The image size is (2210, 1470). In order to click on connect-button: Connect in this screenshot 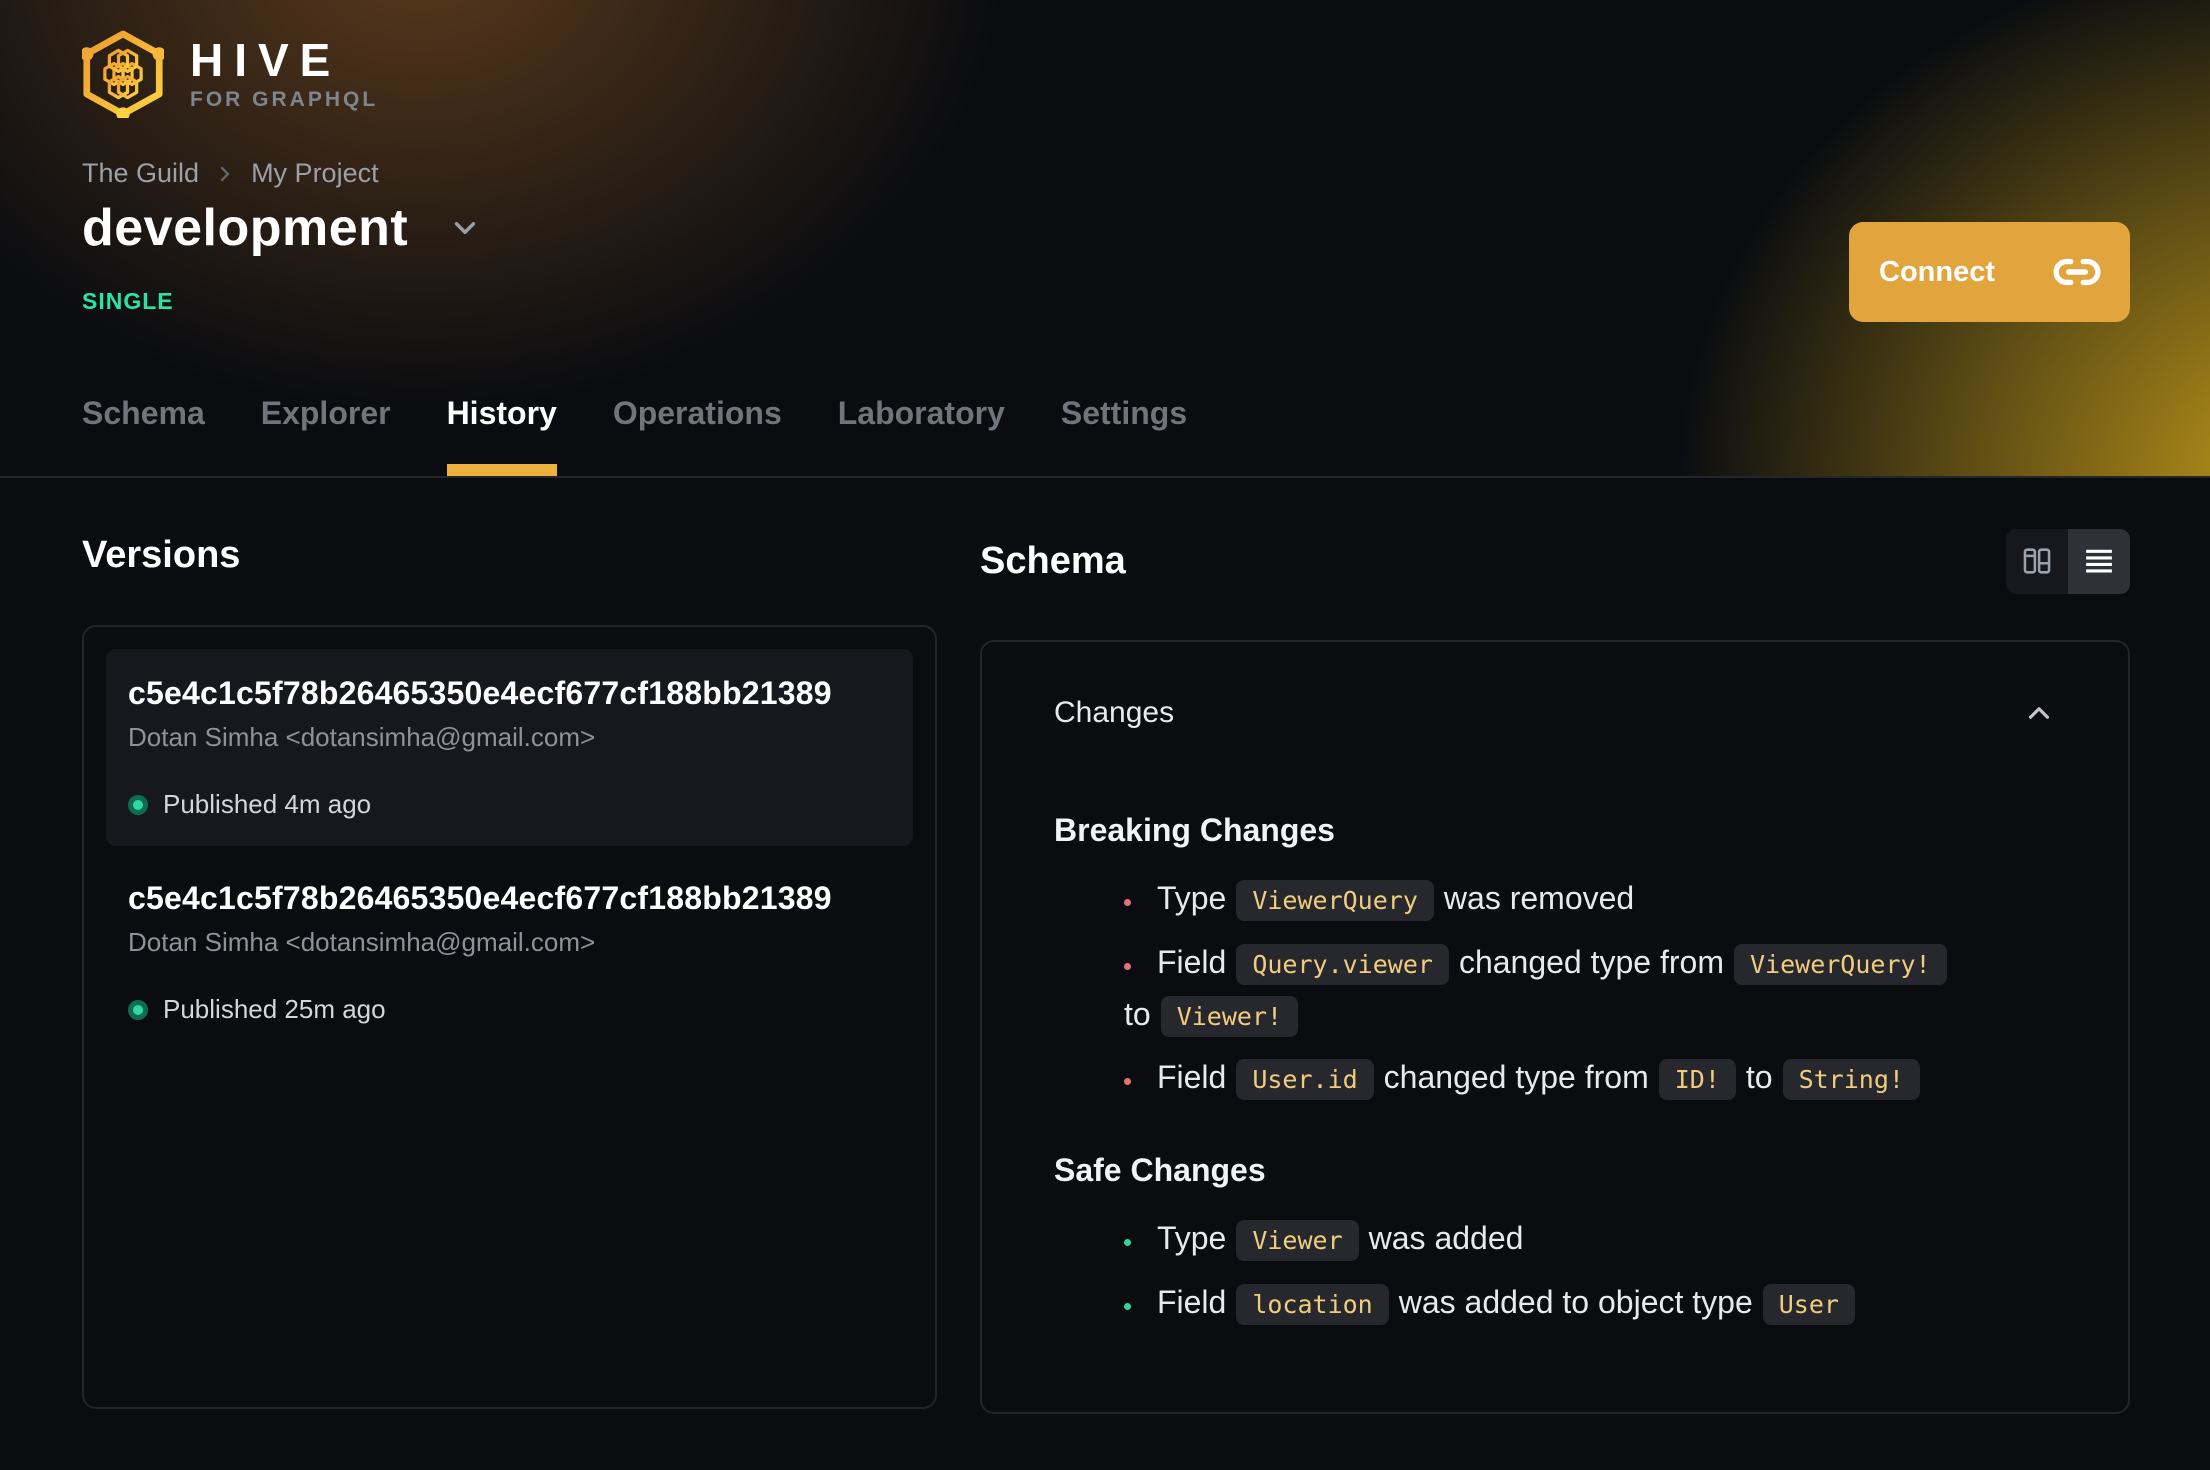, I will do `click(1989, 272)`.